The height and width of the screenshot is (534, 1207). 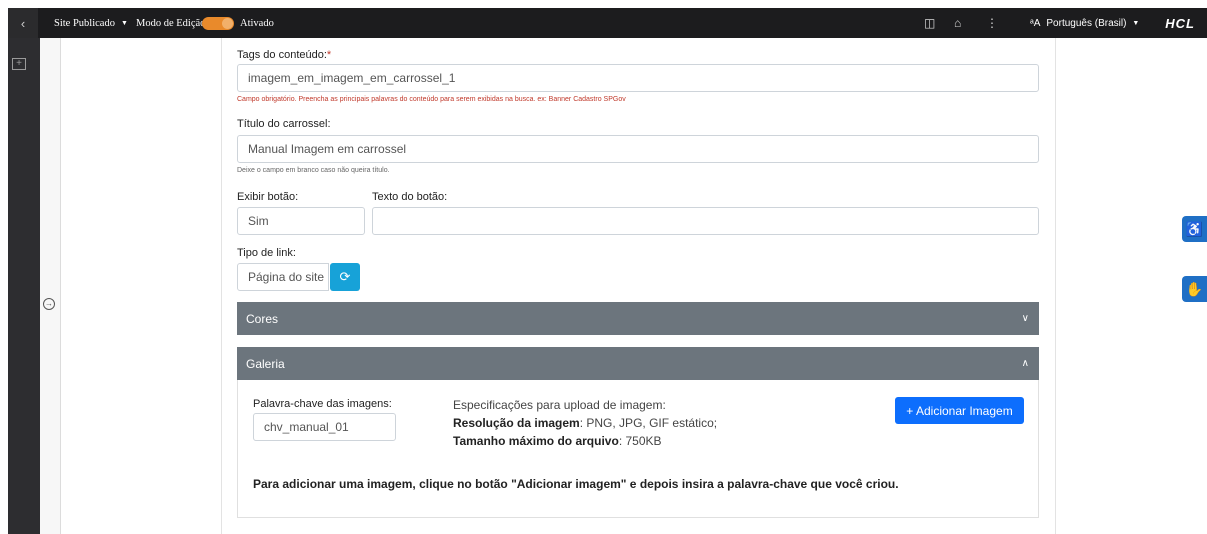 I want to click on show-button-label: Exibir botão:, so click(x=268, y=197).